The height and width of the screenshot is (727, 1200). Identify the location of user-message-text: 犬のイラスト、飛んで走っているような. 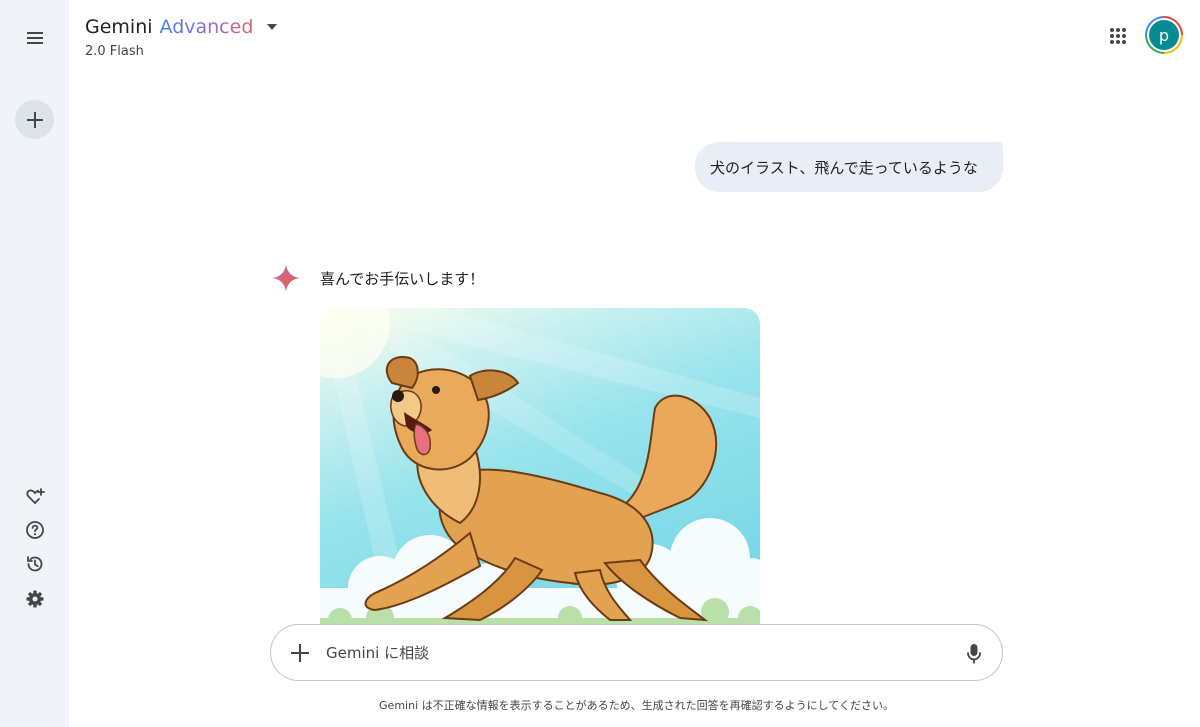
(844, 167).